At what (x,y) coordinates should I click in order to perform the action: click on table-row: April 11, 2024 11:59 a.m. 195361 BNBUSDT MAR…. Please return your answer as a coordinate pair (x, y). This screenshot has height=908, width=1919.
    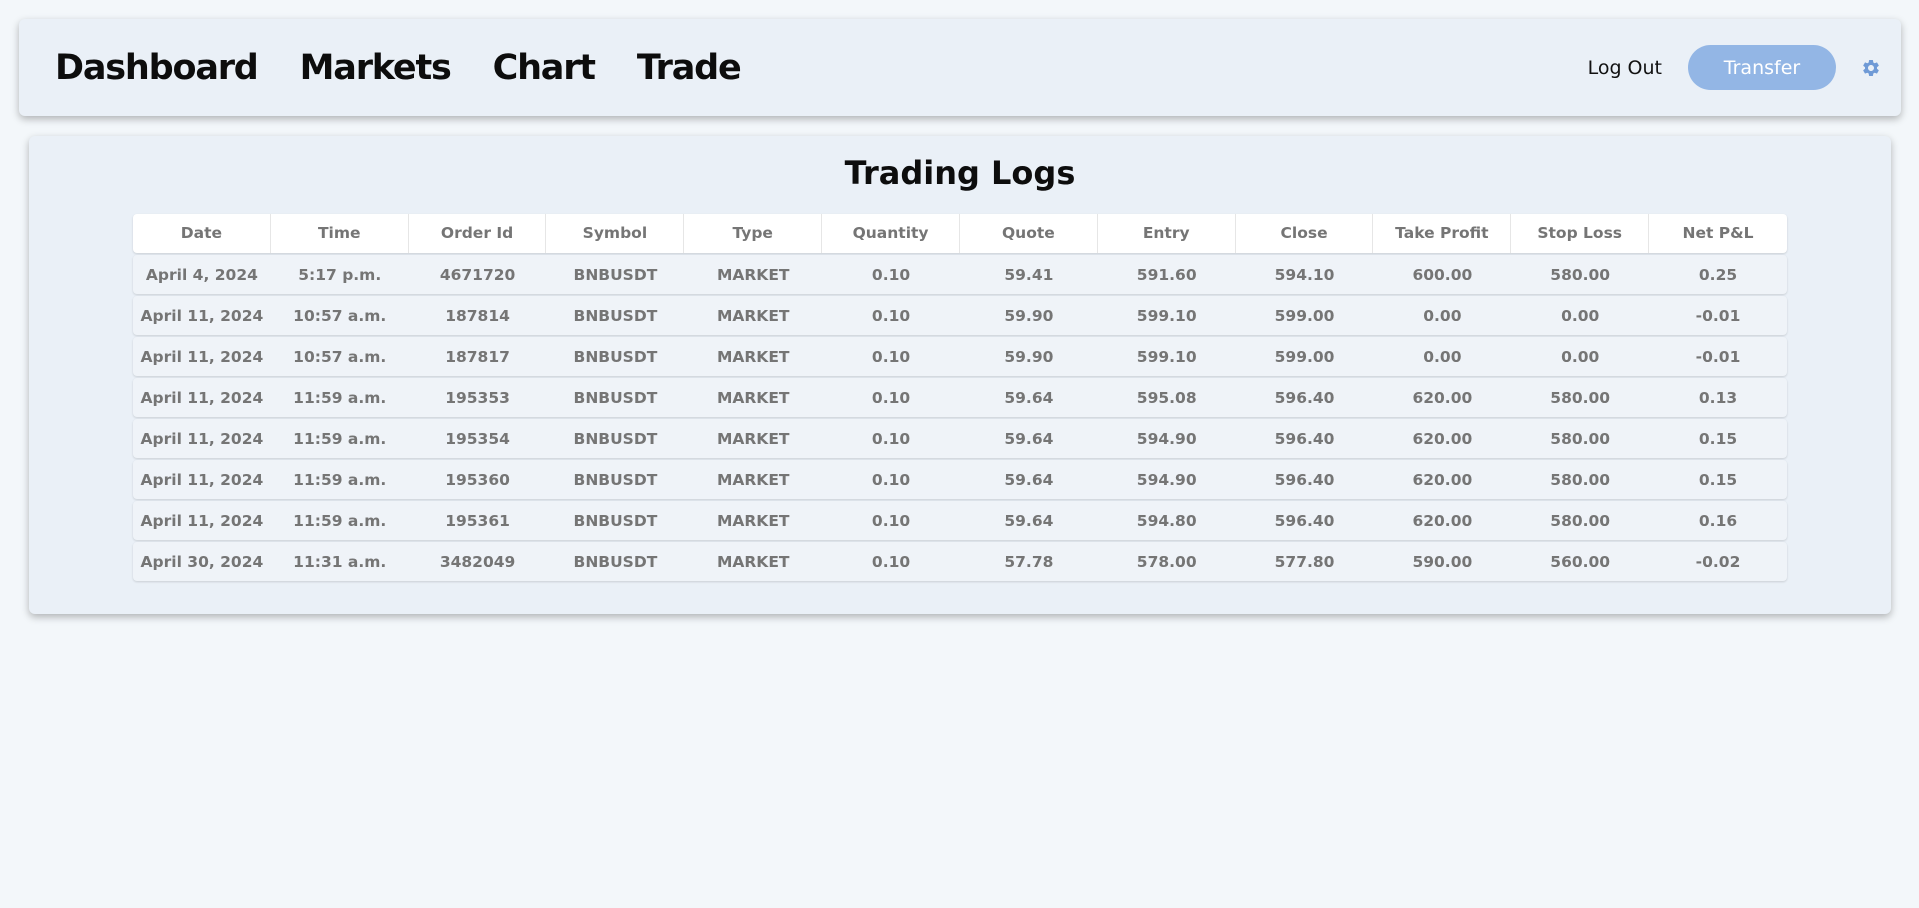
    Looking at the image, I should click on (960, 520).